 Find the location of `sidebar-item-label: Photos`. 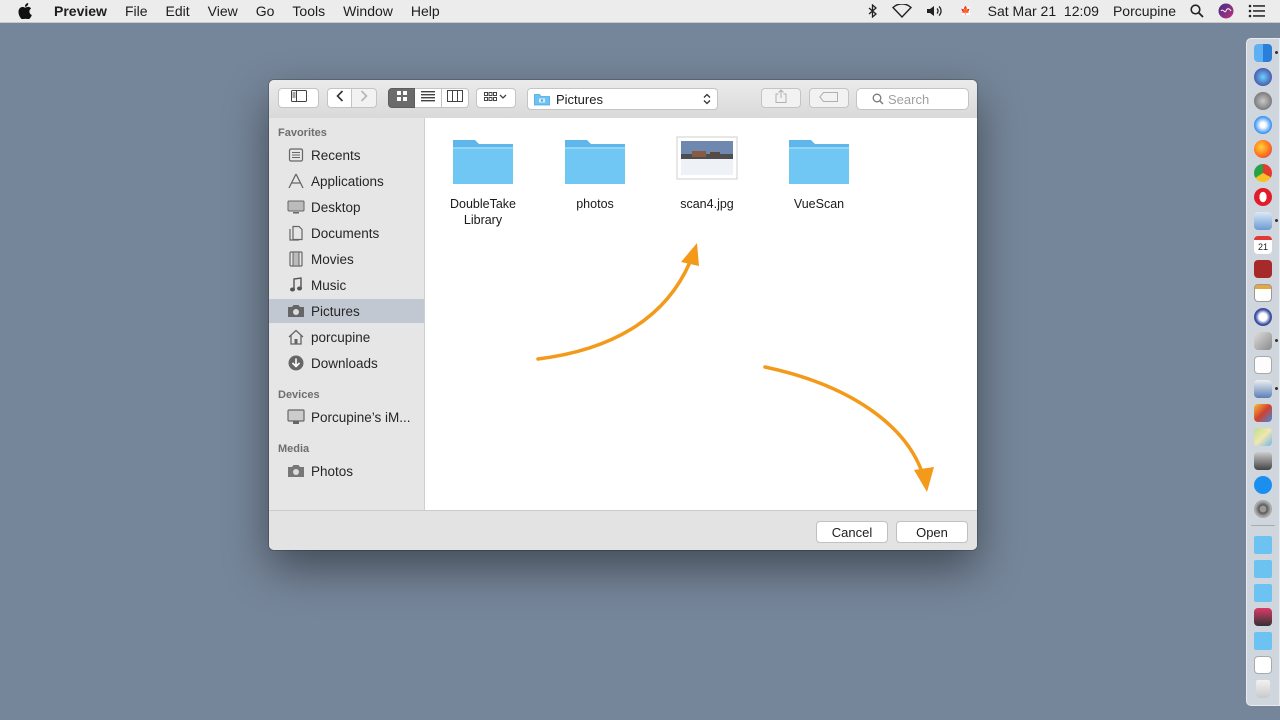

sidebar-item-label: Photos is located at coordinates (332, 471).